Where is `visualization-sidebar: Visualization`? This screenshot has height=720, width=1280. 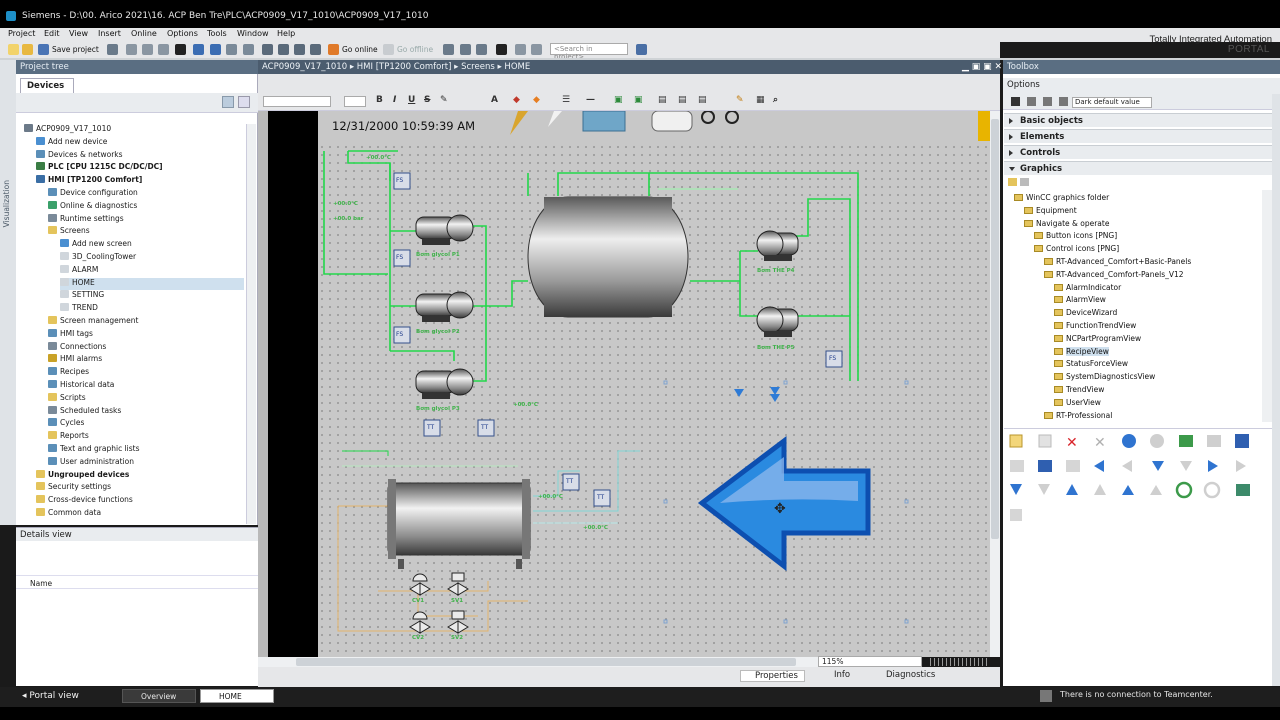
visualization-sidebar: Visualization is located at coordinates (8, 292).